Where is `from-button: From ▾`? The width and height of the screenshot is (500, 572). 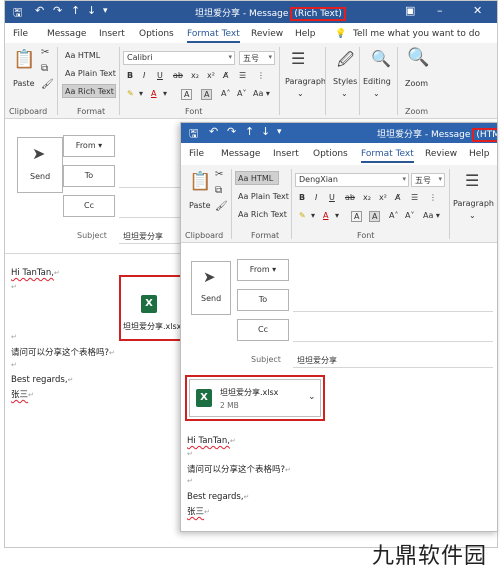
from-button: From ▾ is located at coordinates (89, 146).